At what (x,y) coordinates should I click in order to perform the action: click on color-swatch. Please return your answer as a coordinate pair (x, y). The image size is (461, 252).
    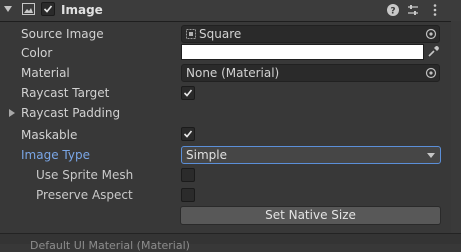
    Looking at the image, I should click on (302, 52).